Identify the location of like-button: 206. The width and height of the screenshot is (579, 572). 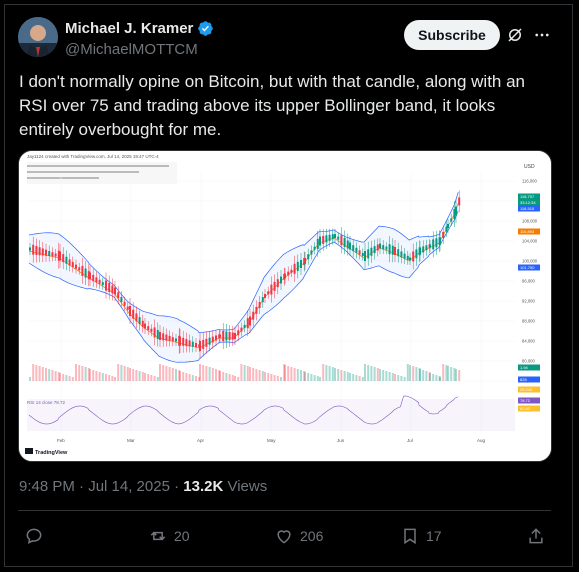
(298, 536).